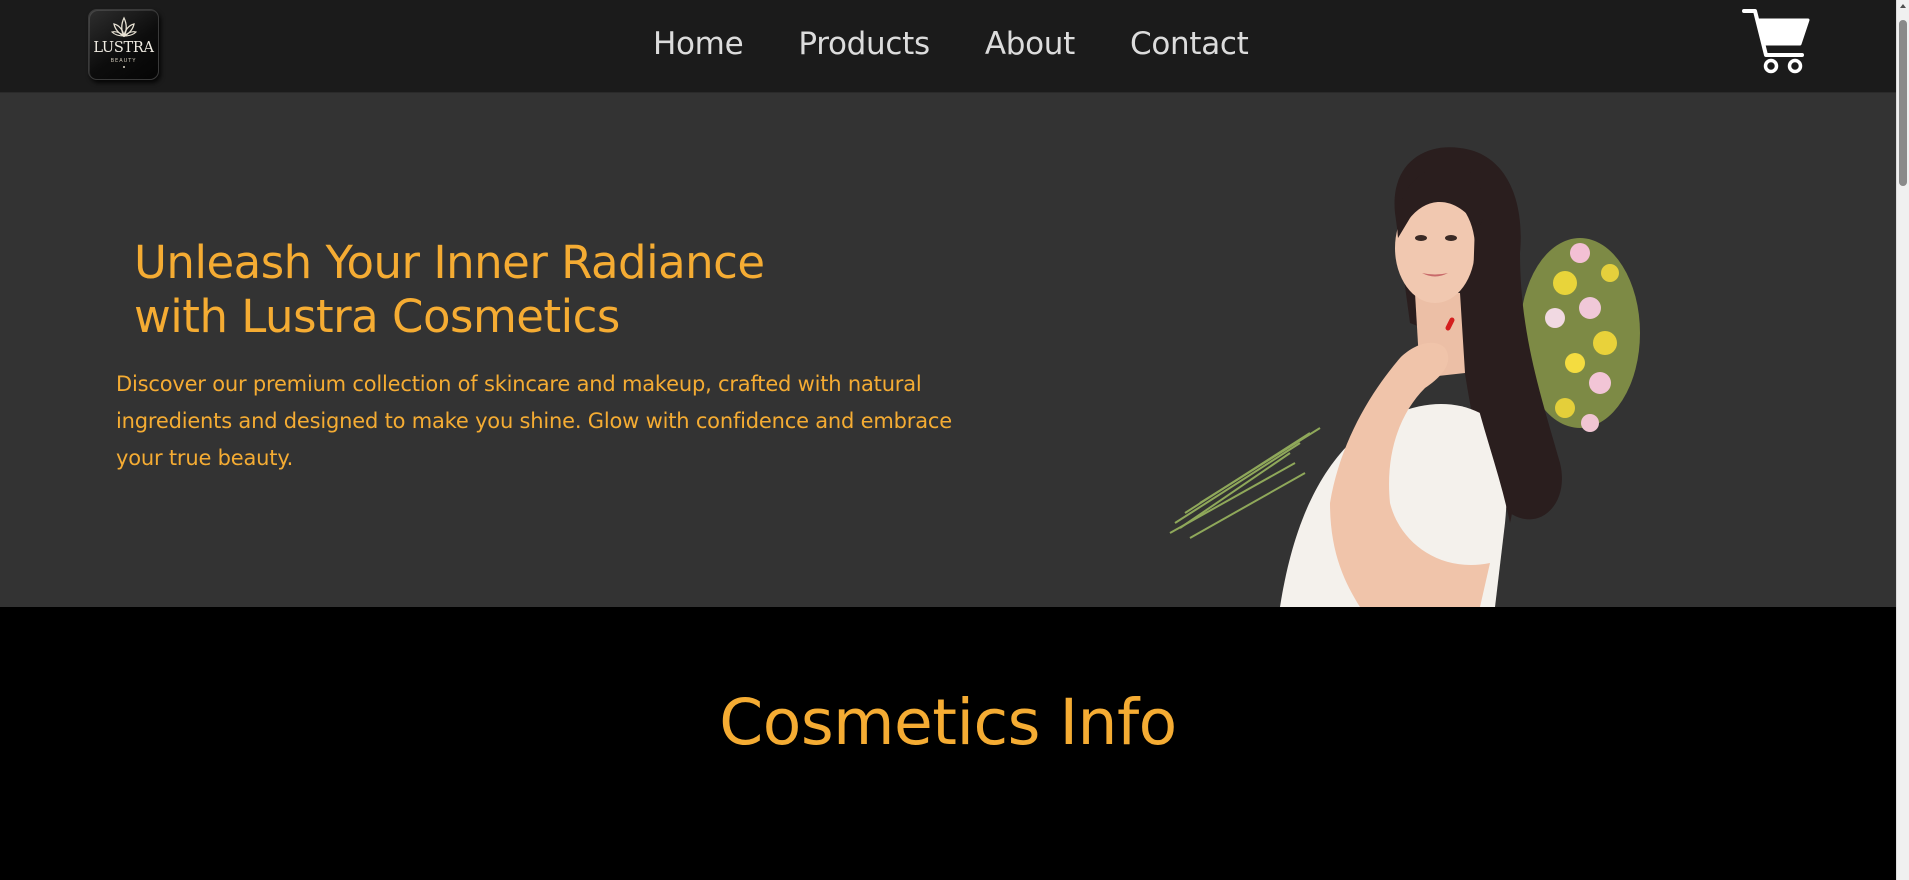 The height and width of the screenshot is (880, 1909). What do you see at coordinates (1404, 377) in the screenshot?
I see `hero-model-image` at bounding box center [1404, 377].